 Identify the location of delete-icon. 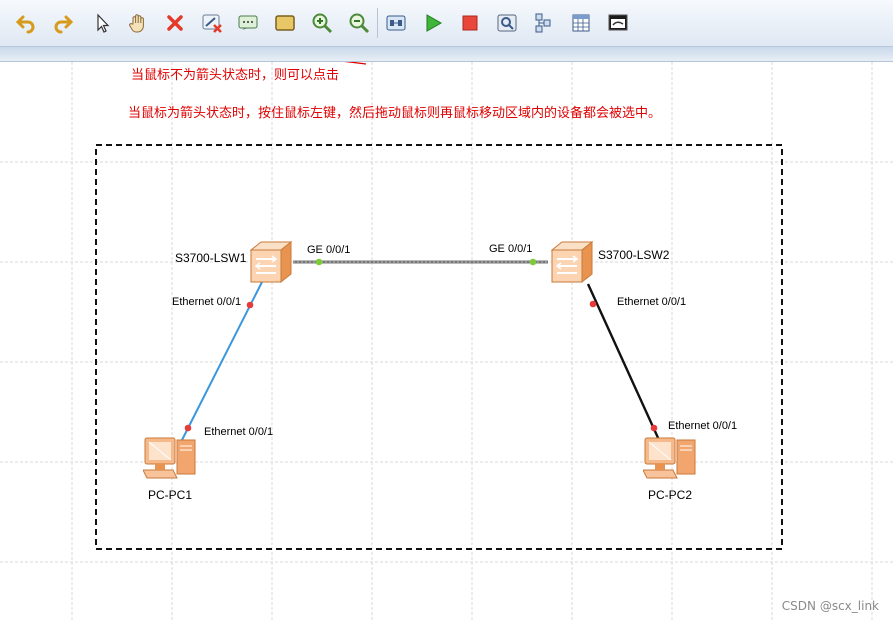
(175, 23).